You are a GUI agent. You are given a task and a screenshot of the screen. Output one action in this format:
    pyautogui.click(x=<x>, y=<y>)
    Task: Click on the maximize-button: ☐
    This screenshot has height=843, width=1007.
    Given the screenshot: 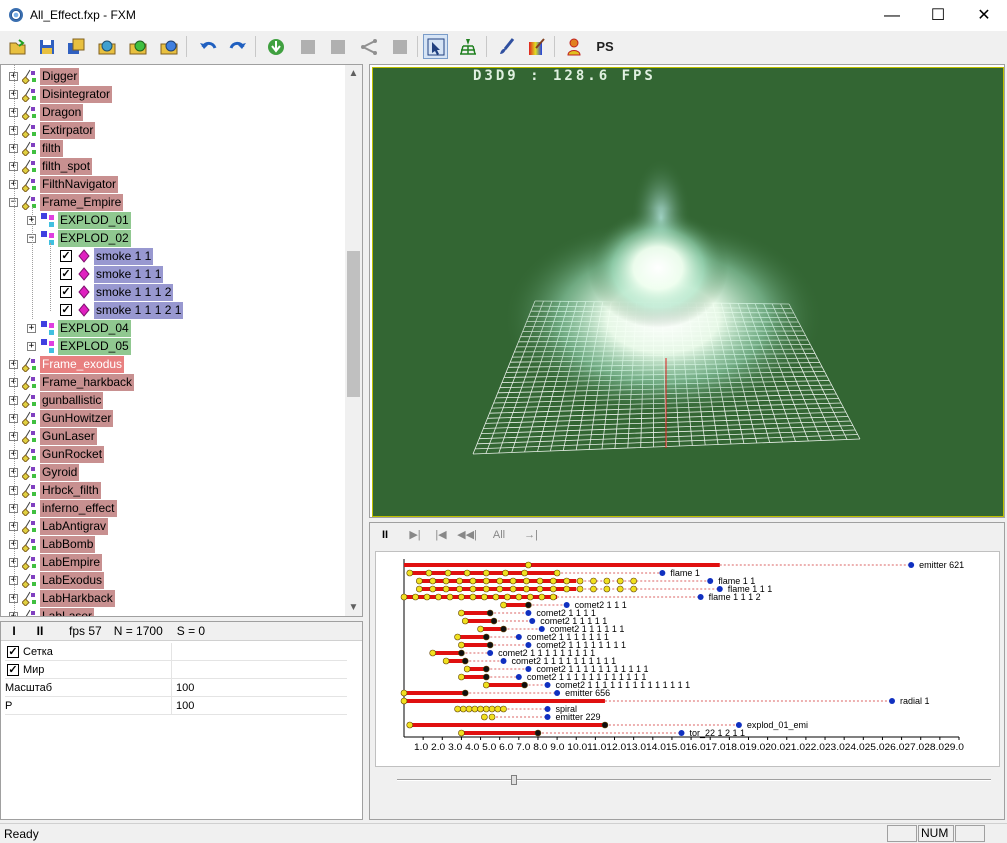 What is the action you would take?
    pyautogui.click(x=938, y=15)
    